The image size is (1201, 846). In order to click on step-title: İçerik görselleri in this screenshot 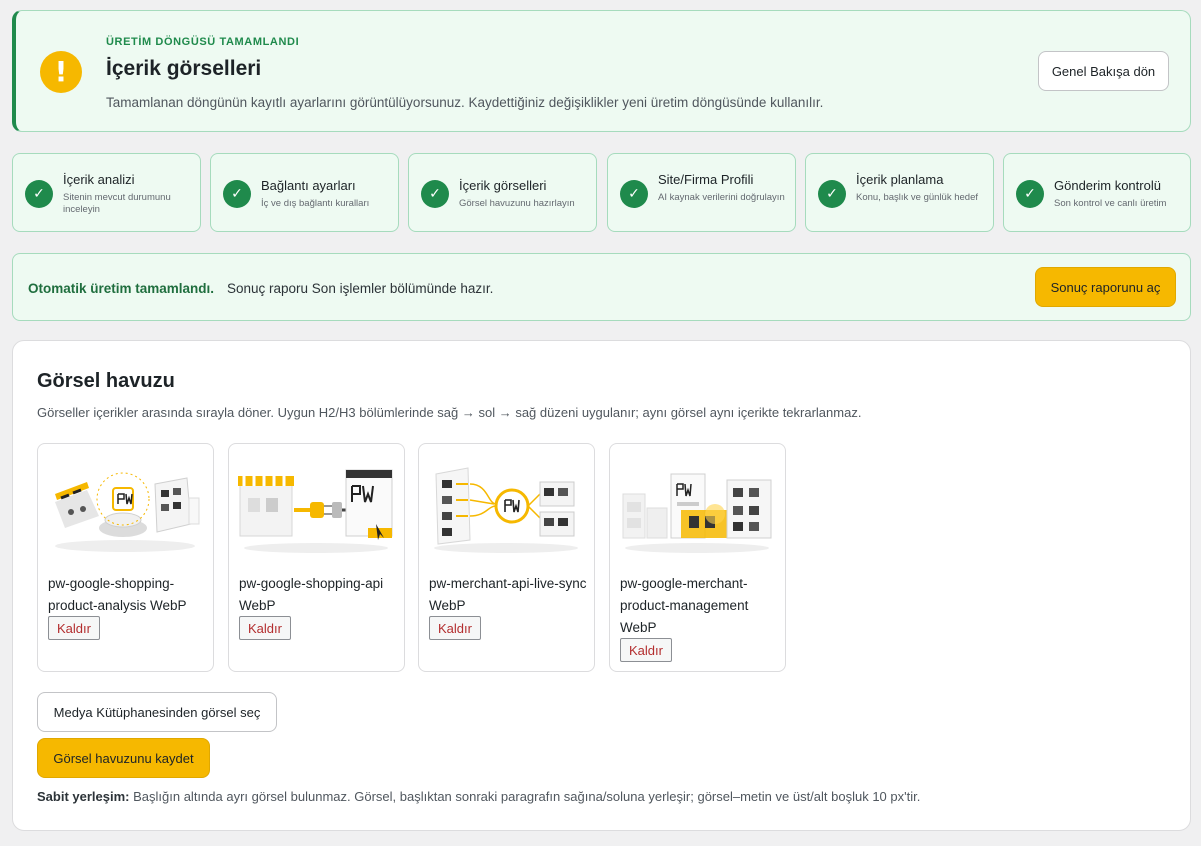, I will do `click(503, 185)`.